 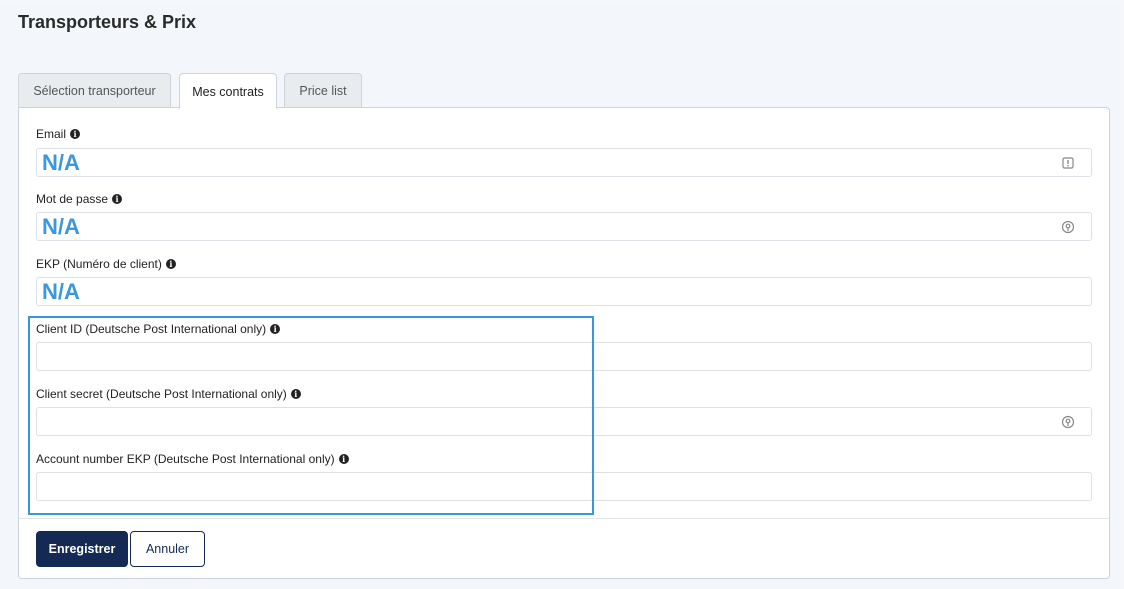 I want to click on exclamation-box-icon, so click(x=1068, y=163).